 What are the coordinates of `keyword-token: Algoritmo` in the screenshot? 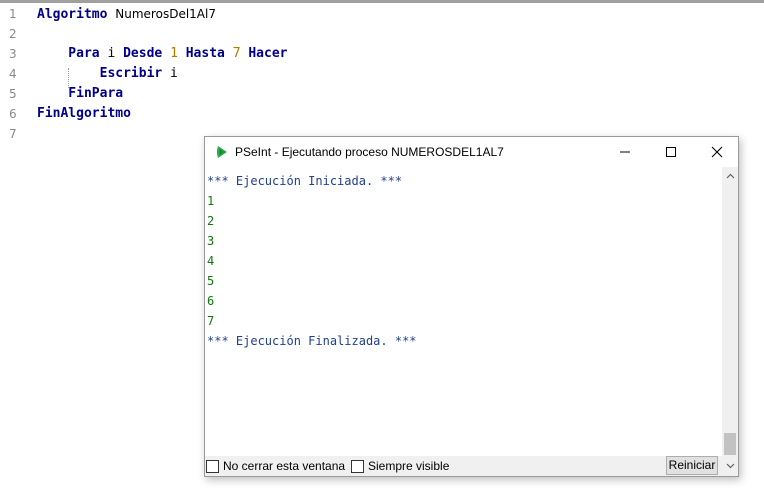 It's located at (72, 14).